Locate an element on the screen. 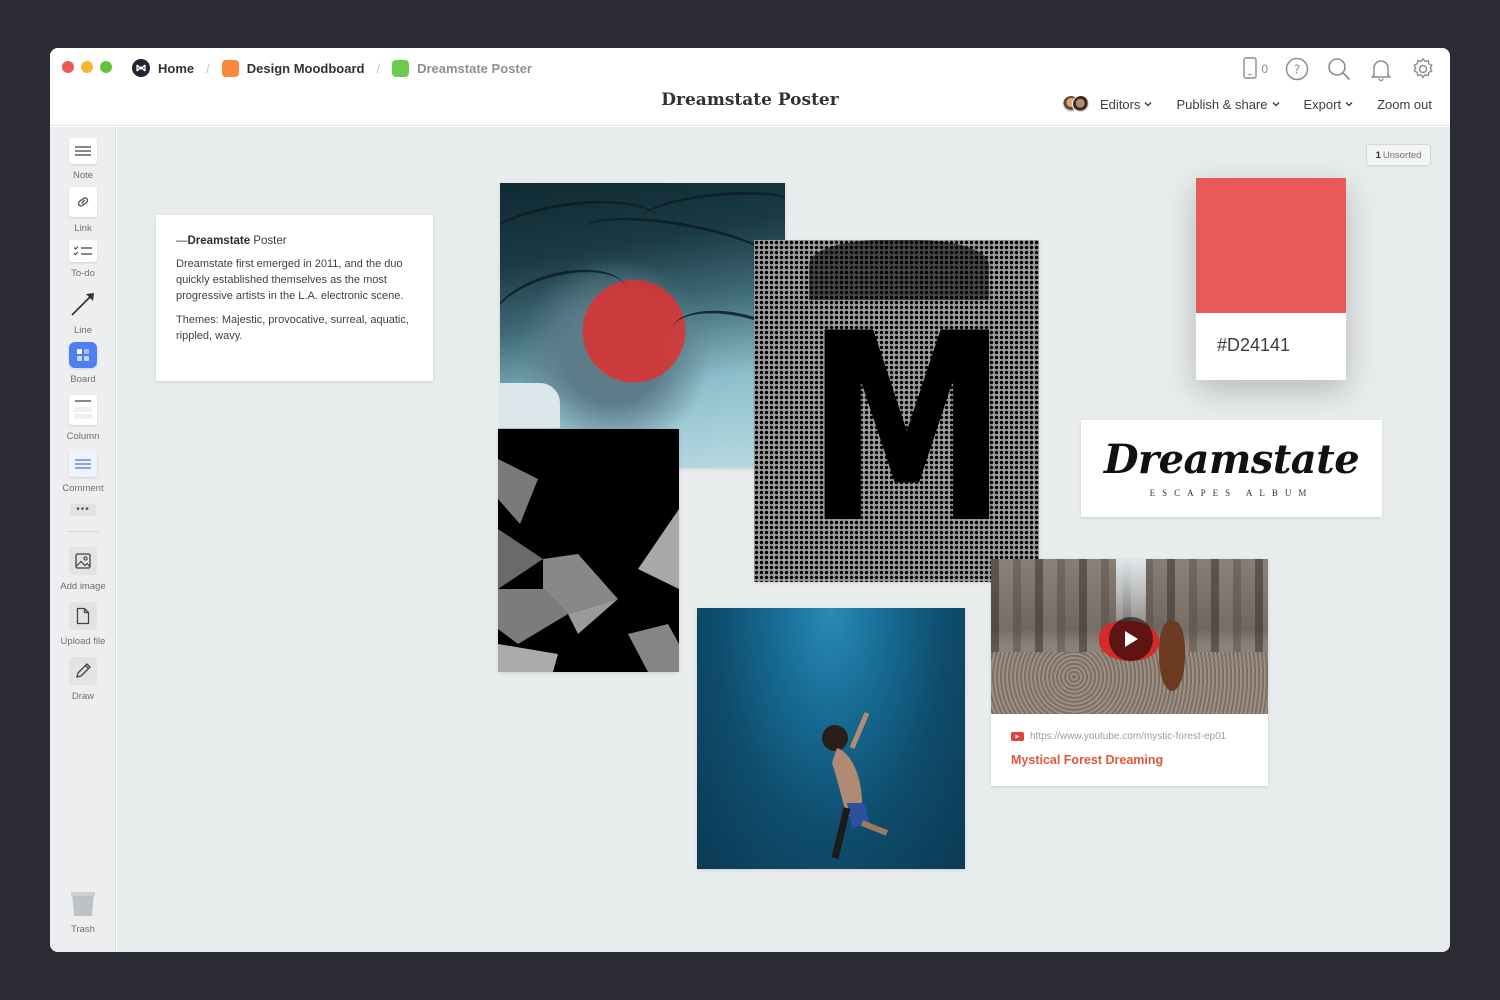 Image resolution: width=1500 pixels, height=1000 pixels. search-button is located at coordinates (1339, 69).